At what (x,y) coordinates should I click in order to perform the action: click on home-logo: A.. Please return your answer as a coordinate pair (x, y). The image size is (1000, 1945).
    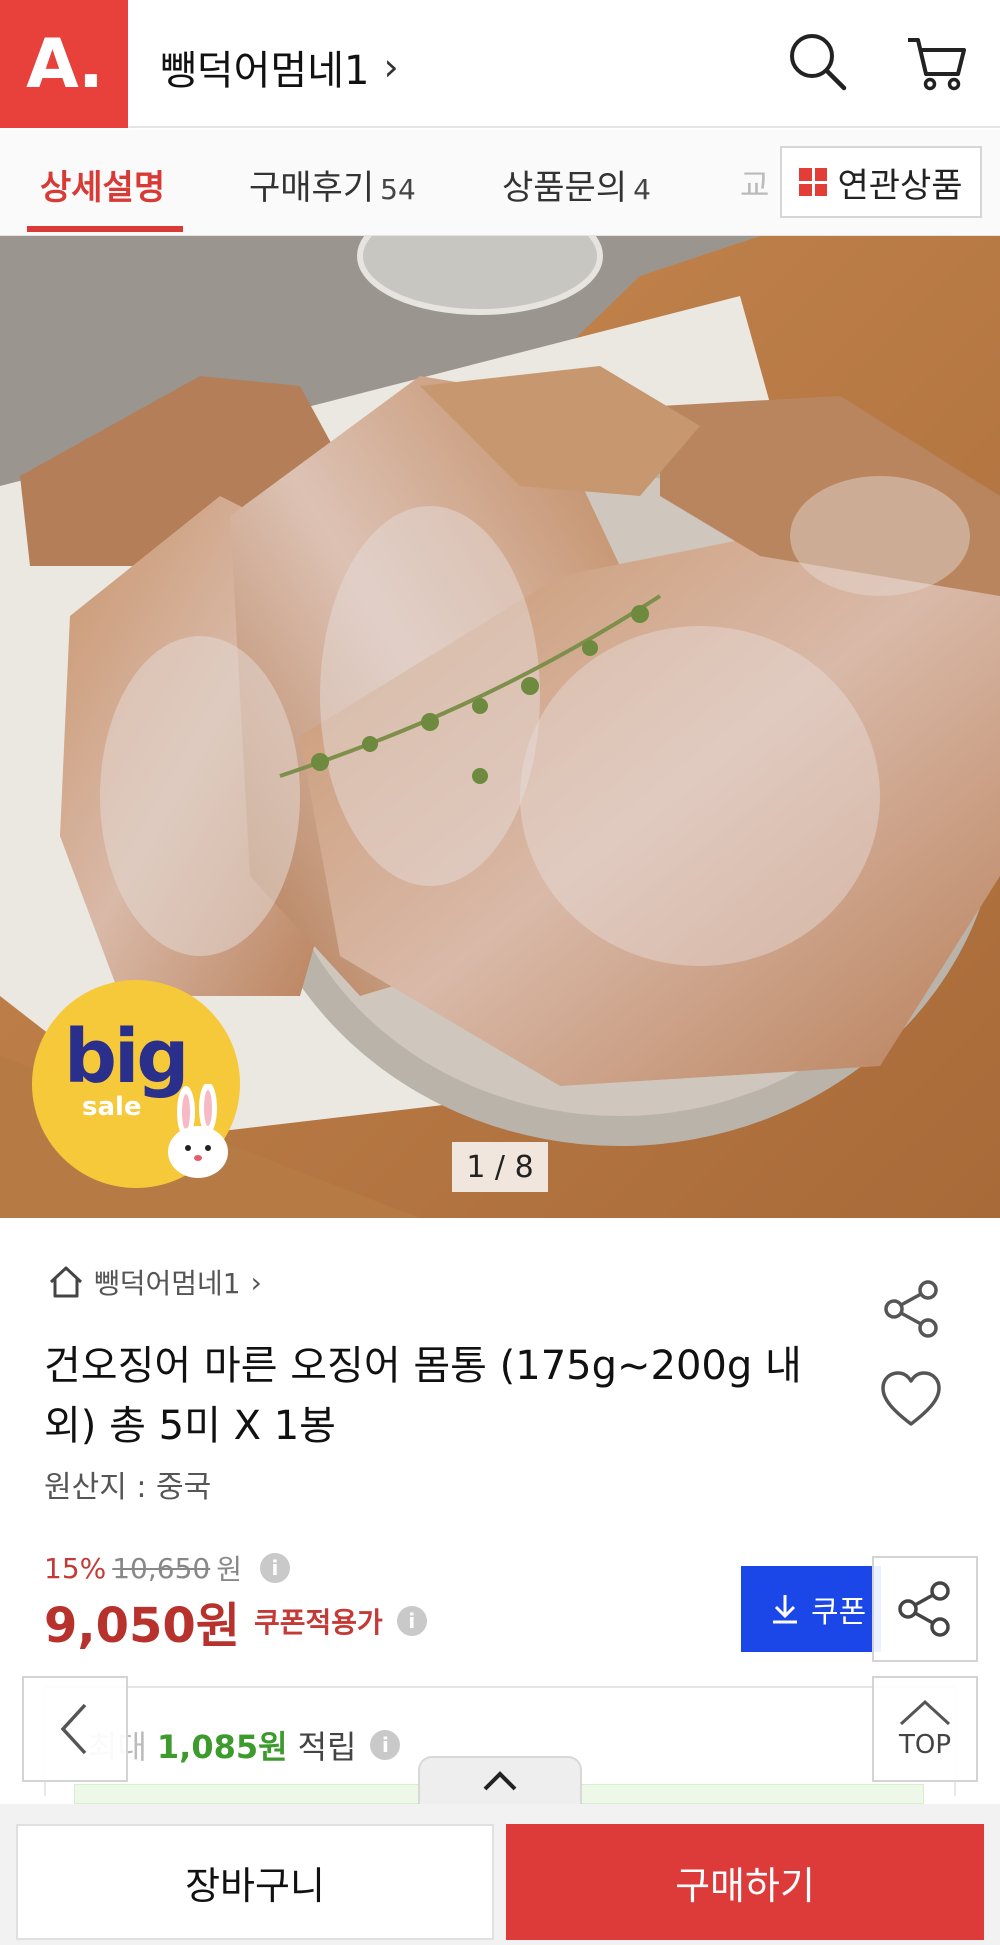
    Looking at the image, I should click on (64, 64).